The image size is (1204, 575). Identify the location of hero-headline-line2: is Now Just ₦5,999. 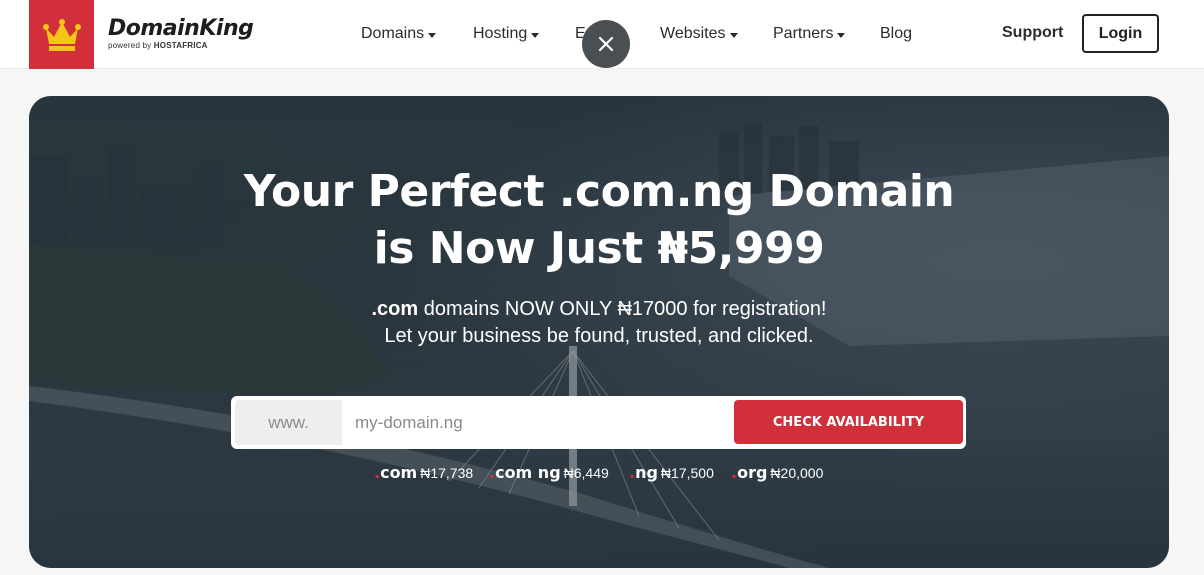
(599, 248).